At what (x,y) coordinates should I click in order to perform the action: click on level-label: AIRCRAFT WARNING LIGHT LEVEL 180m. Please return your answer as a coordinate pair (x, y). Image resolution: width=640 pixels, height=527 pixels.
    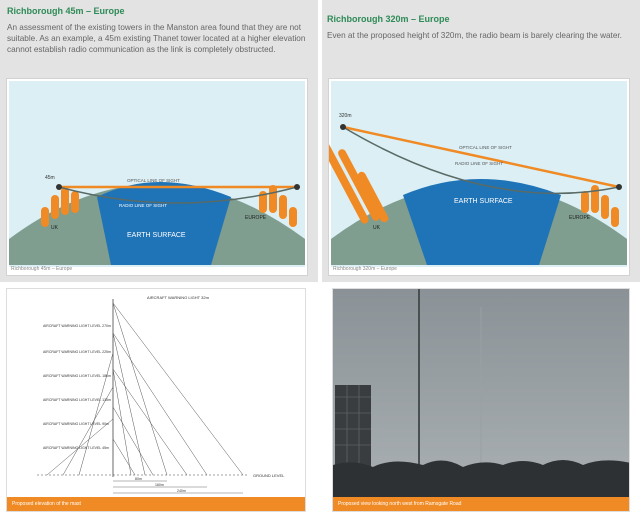
    Looking at the image, I should click on (77, 376).